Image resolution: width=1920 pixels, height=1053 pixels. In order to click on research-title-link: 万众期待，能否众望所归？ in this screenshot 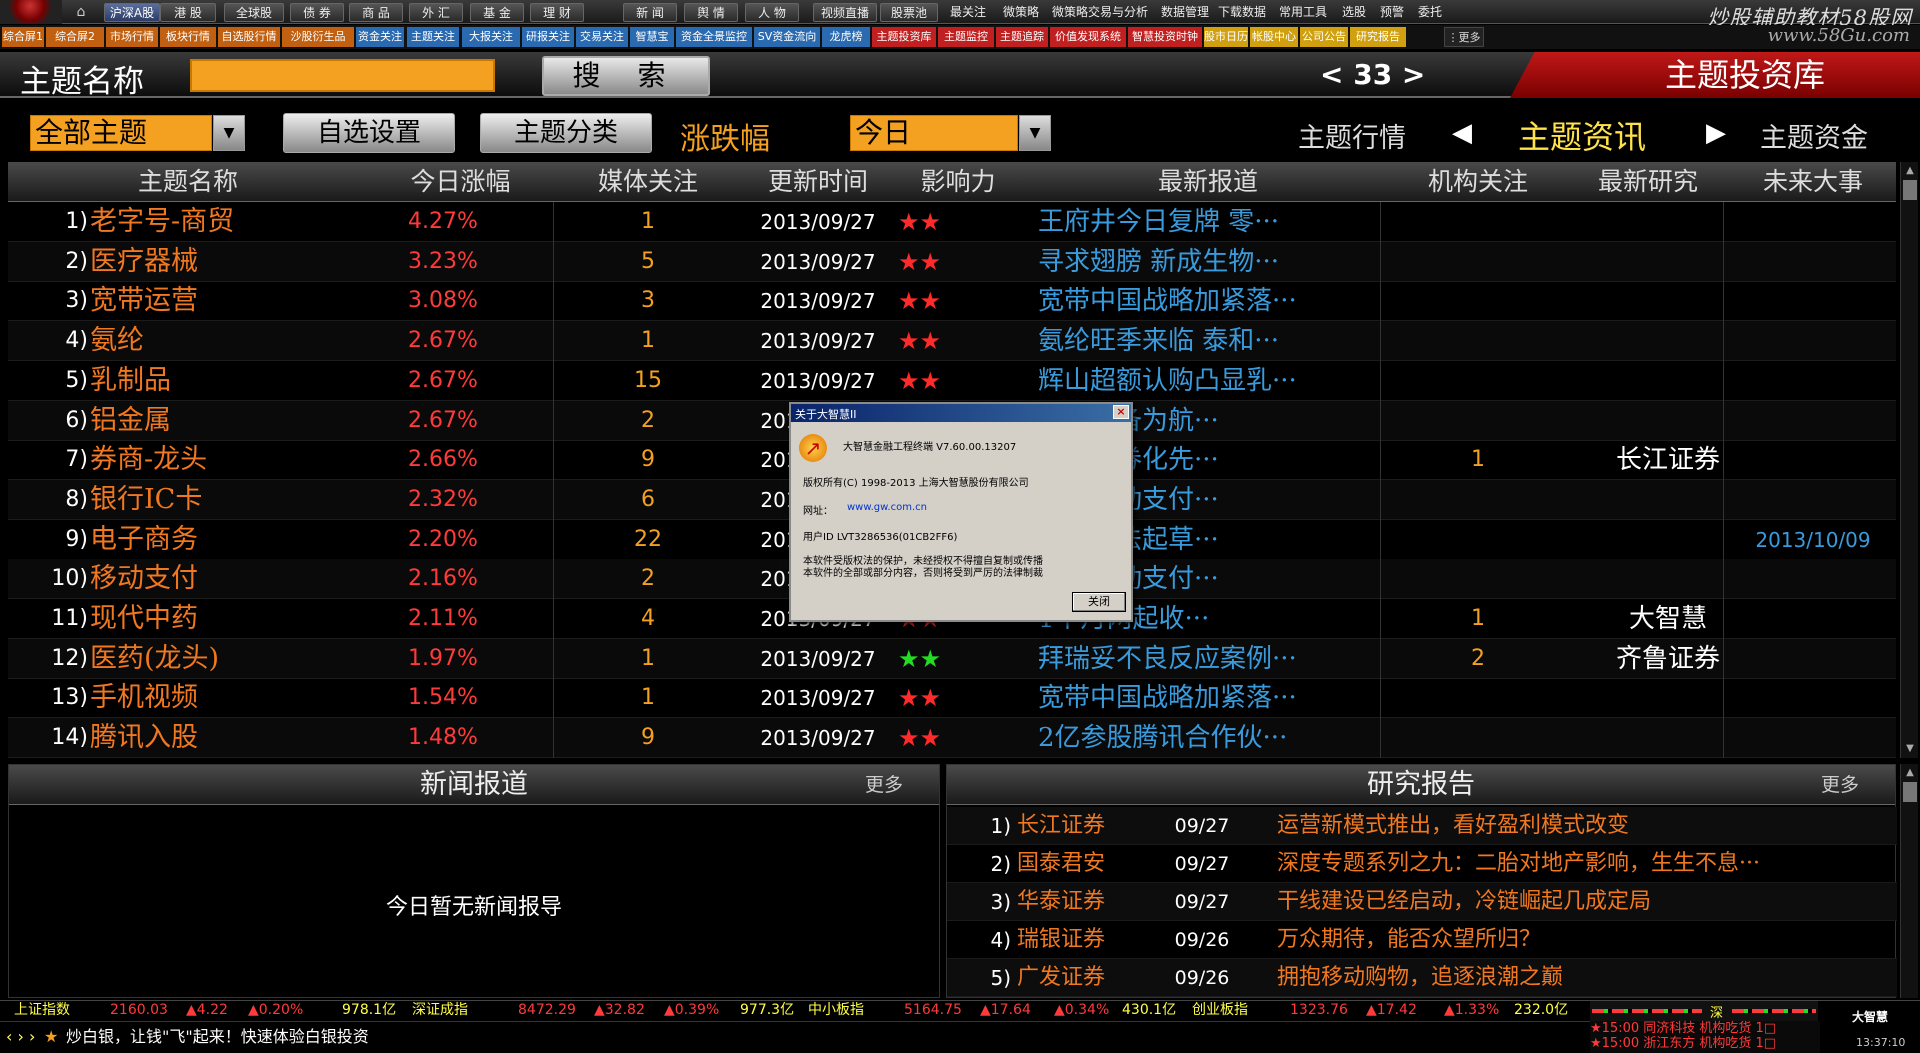, I will do `click(1582, 940)`.